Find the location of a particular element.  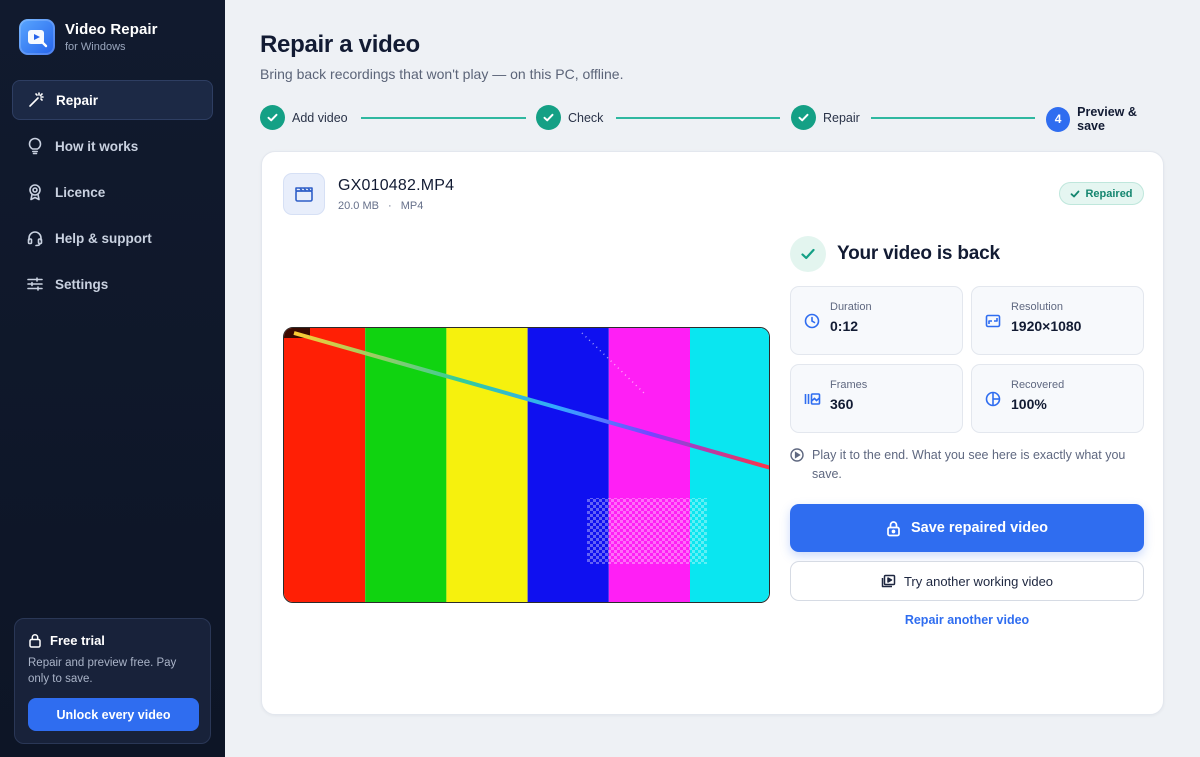

award-icon is located at coordinates (35, 192).